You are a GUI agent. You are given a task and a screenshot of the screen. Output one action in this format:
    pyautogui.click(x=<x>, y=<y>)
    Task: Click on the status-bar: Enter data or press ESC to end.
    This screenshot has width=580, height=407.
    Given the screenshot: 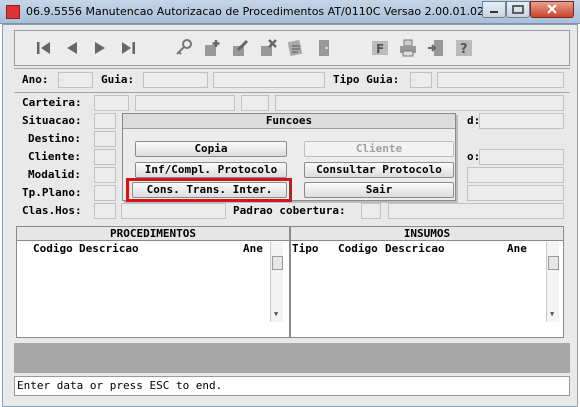 What is the action you would take?
    pyautogui.click(x=292, y=386)
    